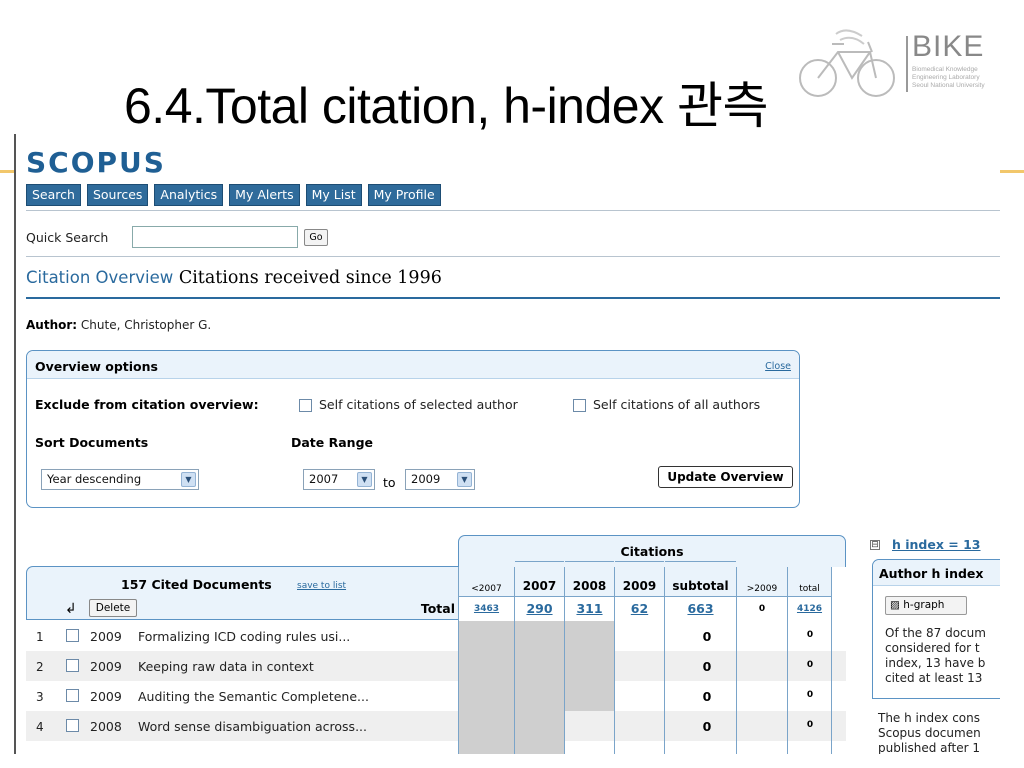 The image size is (1024, 768). I want to click on citations-title: Citations, so click(652, 551).